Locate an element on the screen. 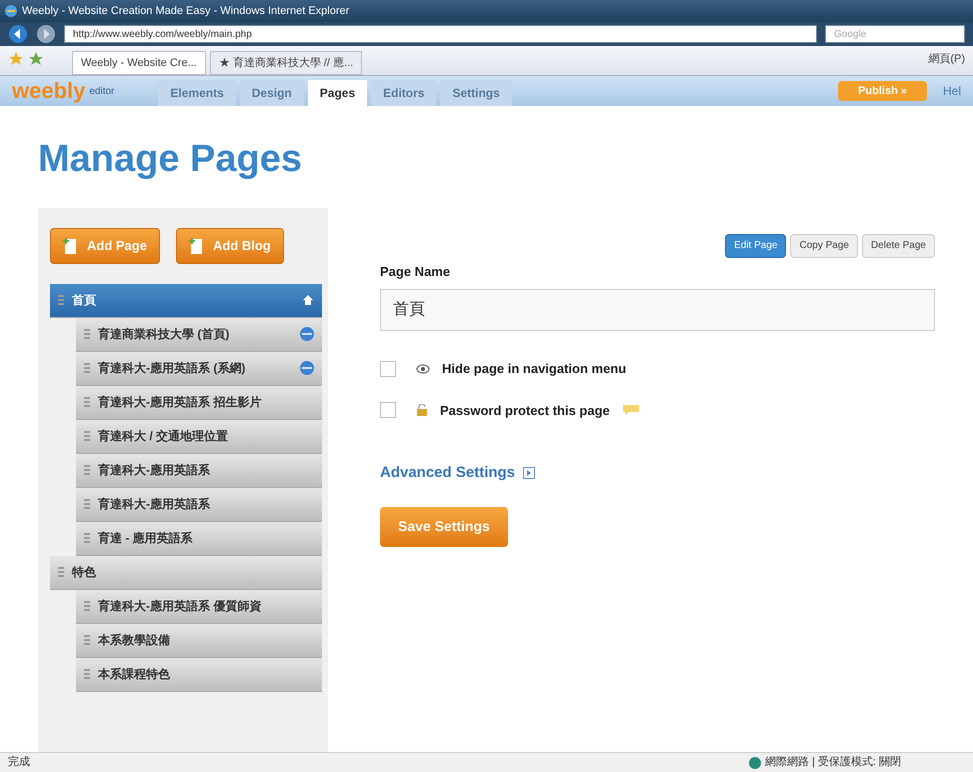 The image size is (973, 772). page-item: 育達科大-應用英語系 招生影片 is located at coordinates (199, 403).